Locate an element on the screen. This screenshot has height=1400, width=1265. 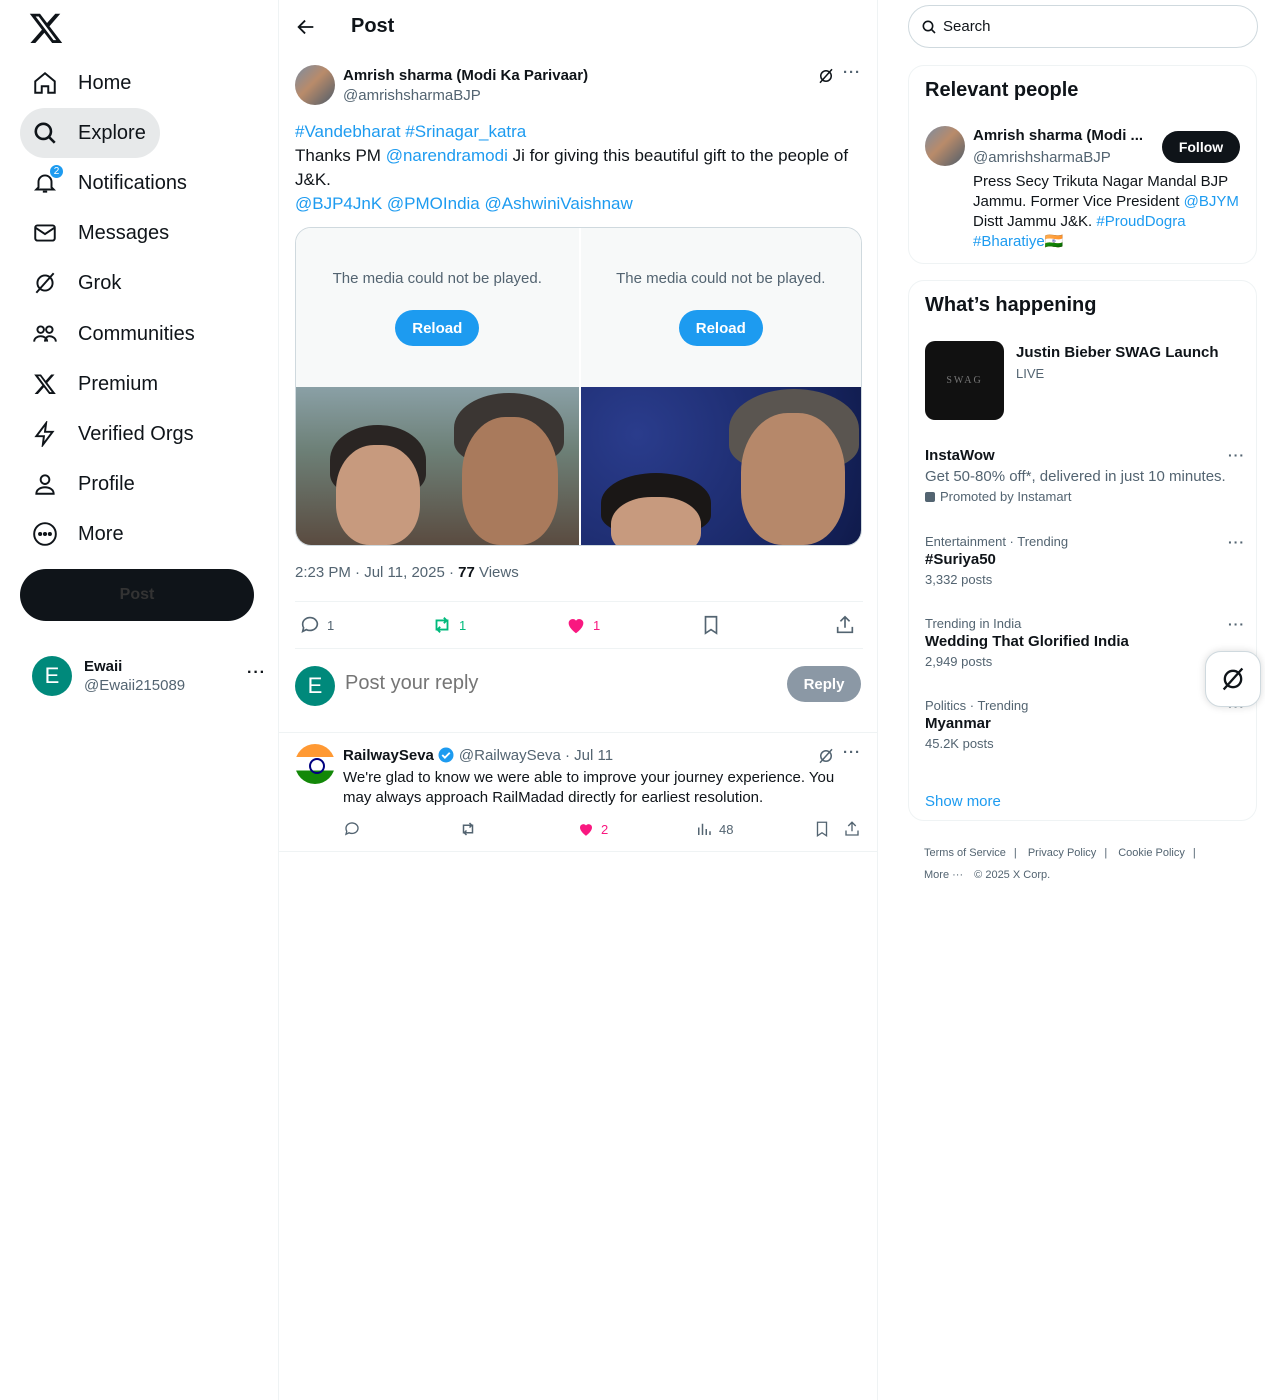
post-actions: 1 1 1 is located at coordinates (579, 625).